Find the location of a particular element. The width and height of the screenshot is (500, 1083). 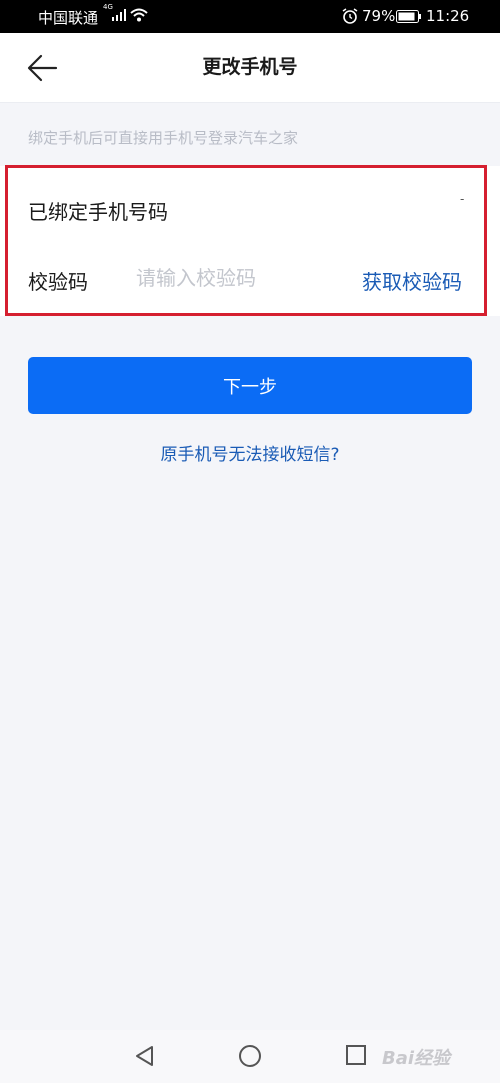

carrier-name: 中国联通 is located at coordinates (68, 18).